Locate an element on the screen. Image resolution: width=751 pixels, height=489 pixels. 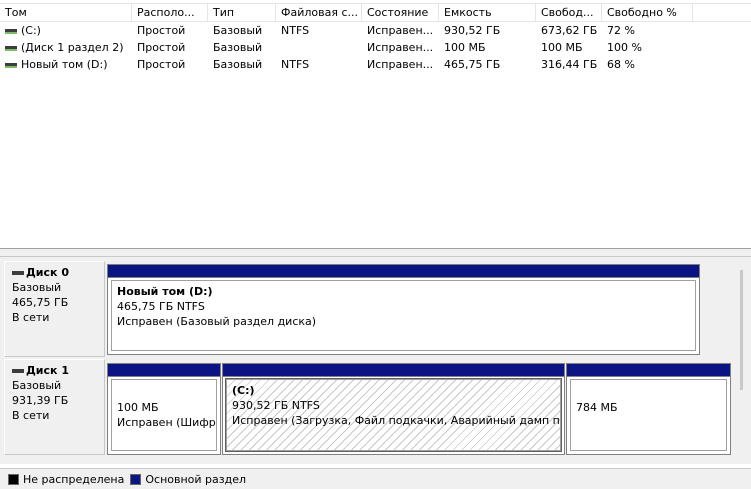
column-header-type: Тип is located at coordinates (242, 13).